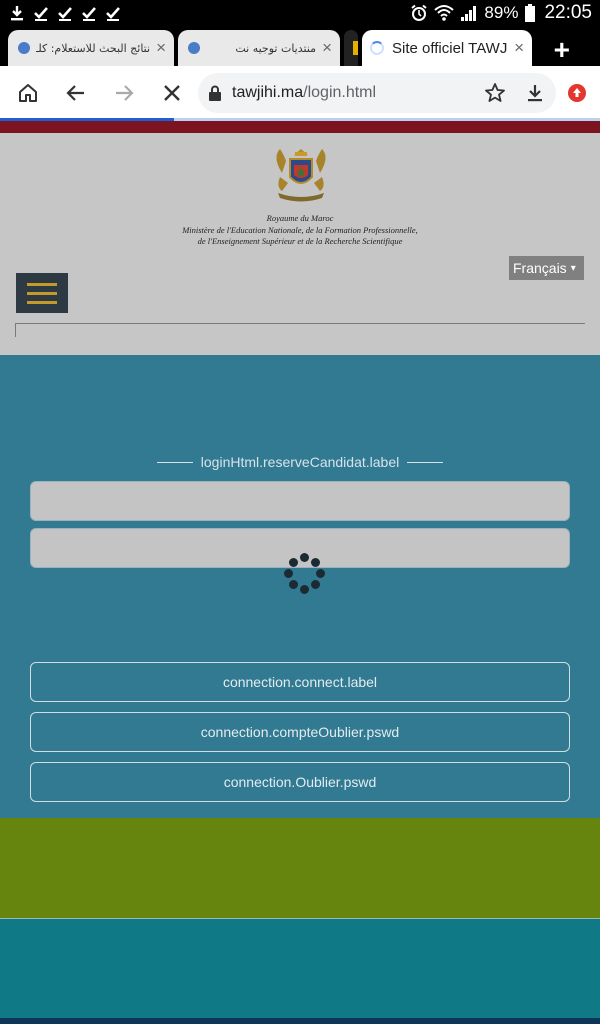 This screenshot has width=600, height=1024. What do you see at coordinates (300, 782) in the screenshot?
I see `forgot-password-button: connection.Oublier.pswd` at bounding box center [300, 782].